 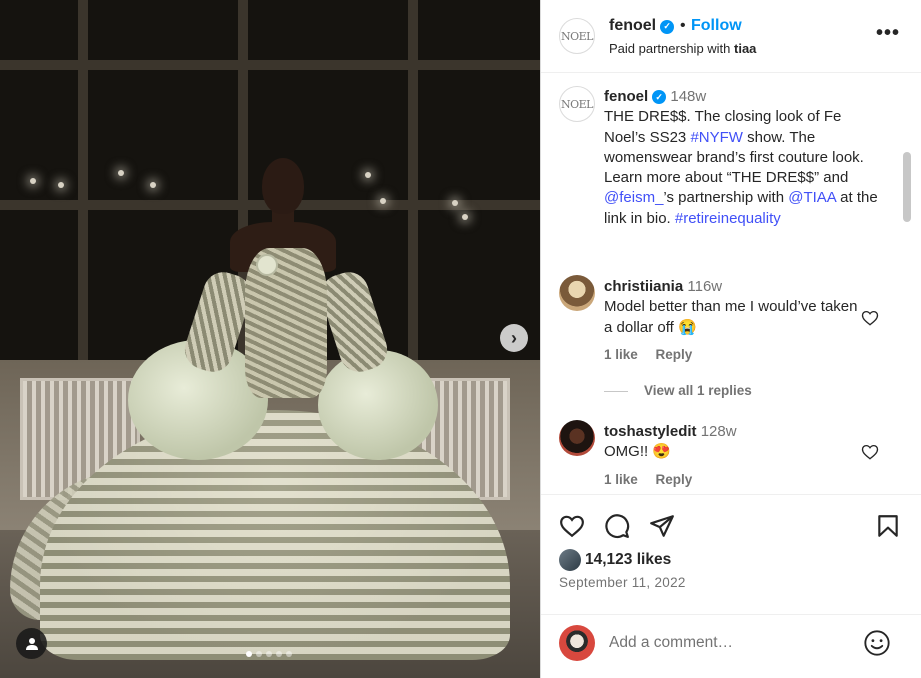 I want to click on carousel-indicator, so click(x=269, y=654).